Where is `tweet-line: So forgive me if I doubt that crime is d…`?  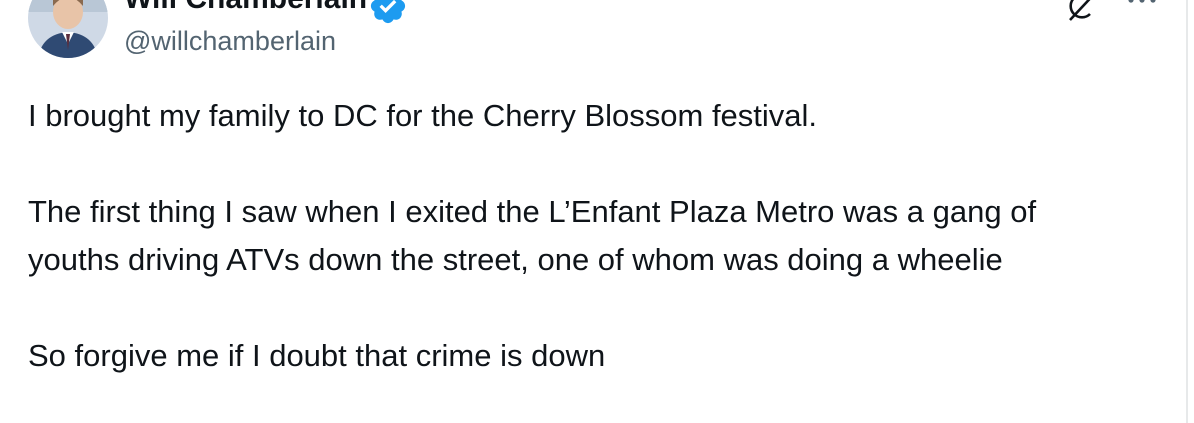 tweet-line: So forgive me if I doubt that crime is d… is located at coordinates (317, 355).